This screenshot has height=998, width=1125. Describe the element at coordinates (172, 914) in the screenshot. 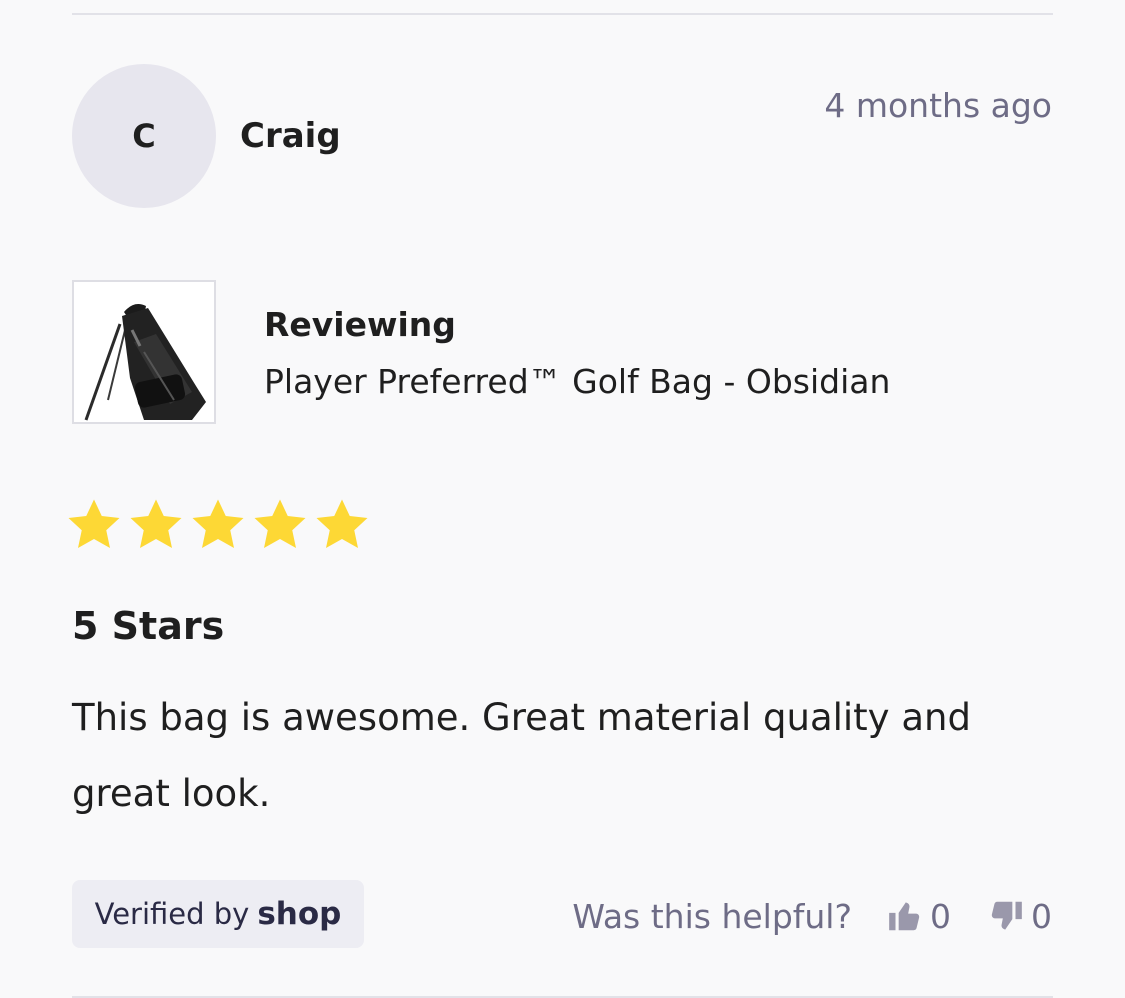

I see `verified-prefix: Verified by` at that location.